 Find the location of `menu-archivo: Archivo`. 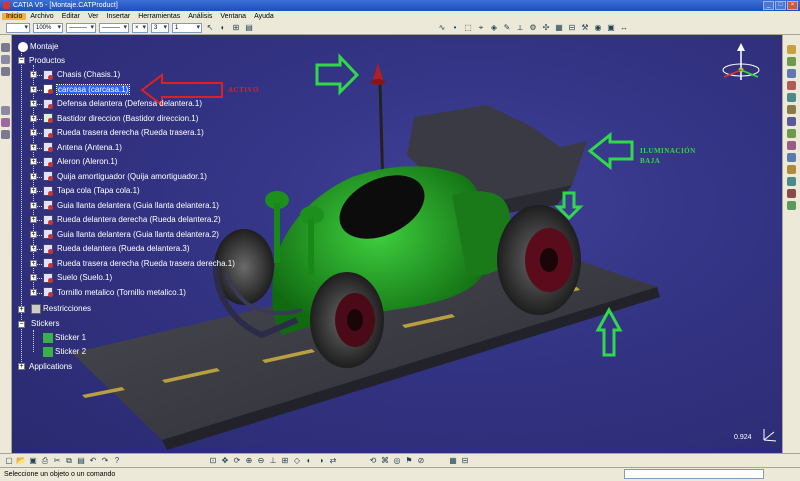

menu-archivo: Archivo is located at coordinates (41, 16).